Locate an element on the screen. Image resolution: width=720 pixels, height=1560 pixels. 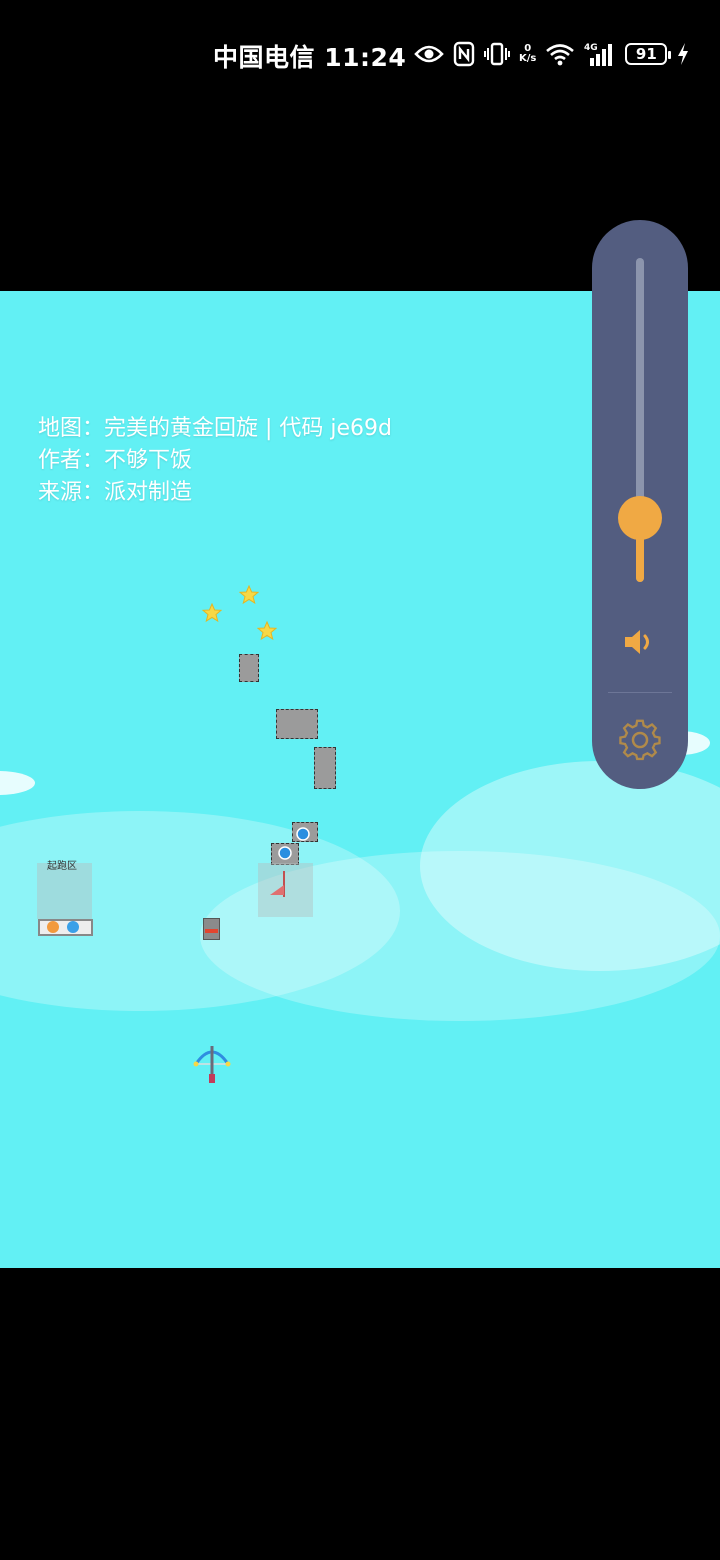
map-label: 地图： is located at coordinates (71, 428).